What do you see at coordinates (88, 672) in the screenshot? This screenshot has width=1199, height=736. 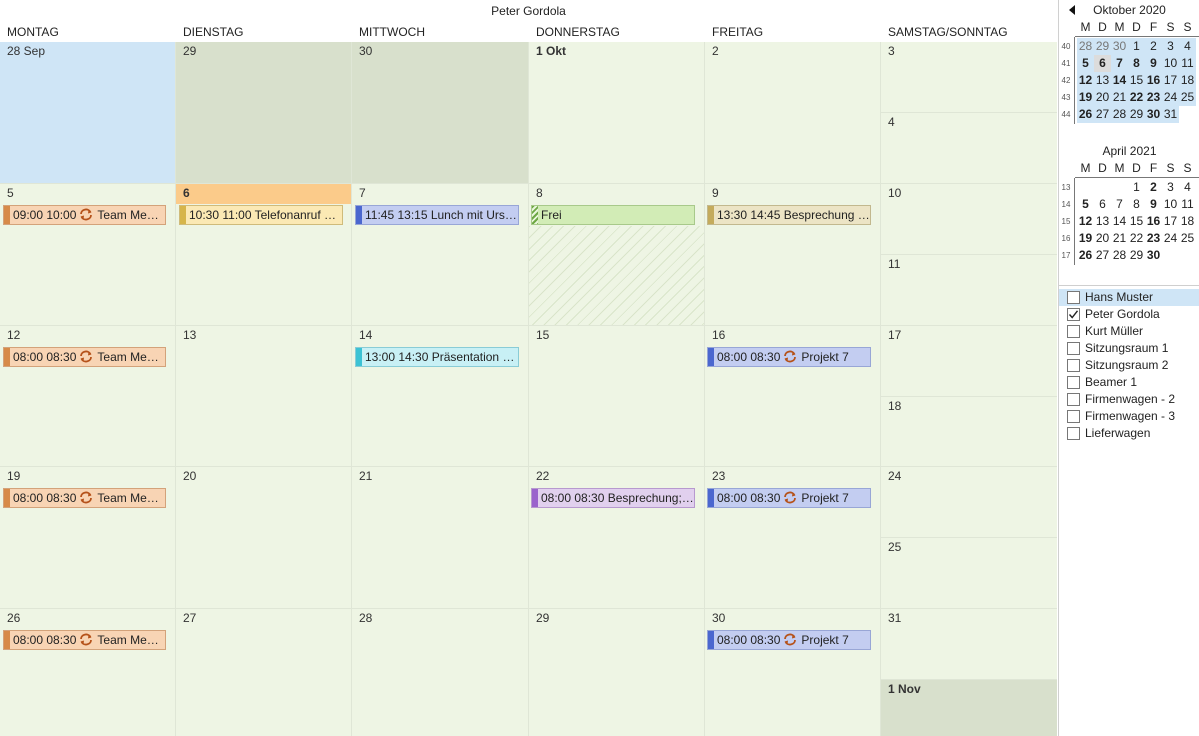 I see `day-cell: 26` at bounding box center [88, 672].